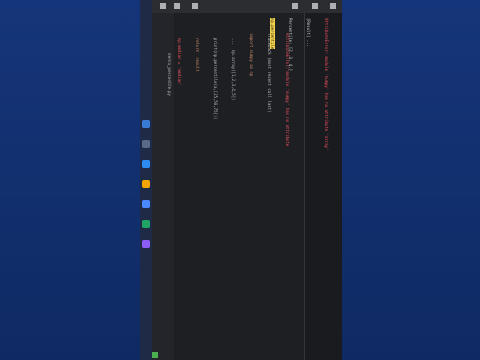 This screenshot has height=360, width=480. Describe the element at coordinates (290, 44) in the screenshot. I see `console-line: Percentile: [2. 3. 4.]` at that location.